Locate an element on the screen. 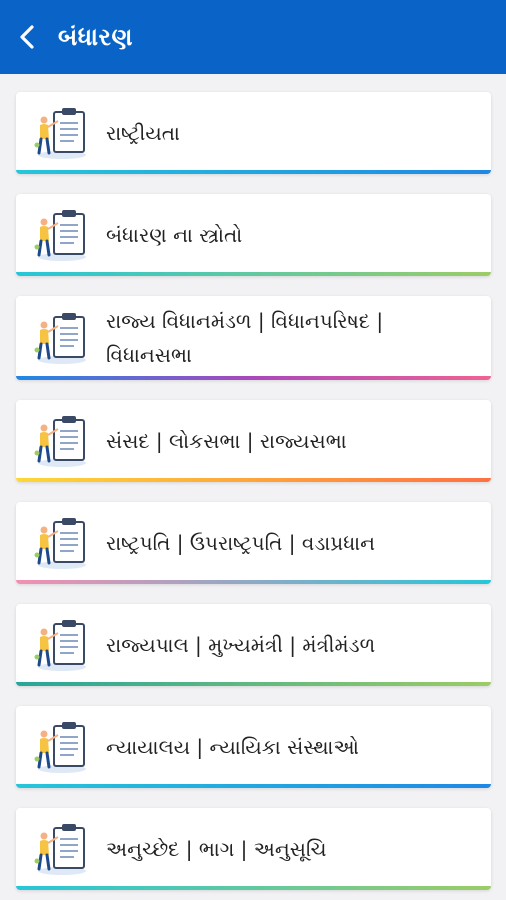 The image size is (506, 900). list-item-label: બંધારણ ના સ્ત્રોતો is located at coordinates (174, 235).